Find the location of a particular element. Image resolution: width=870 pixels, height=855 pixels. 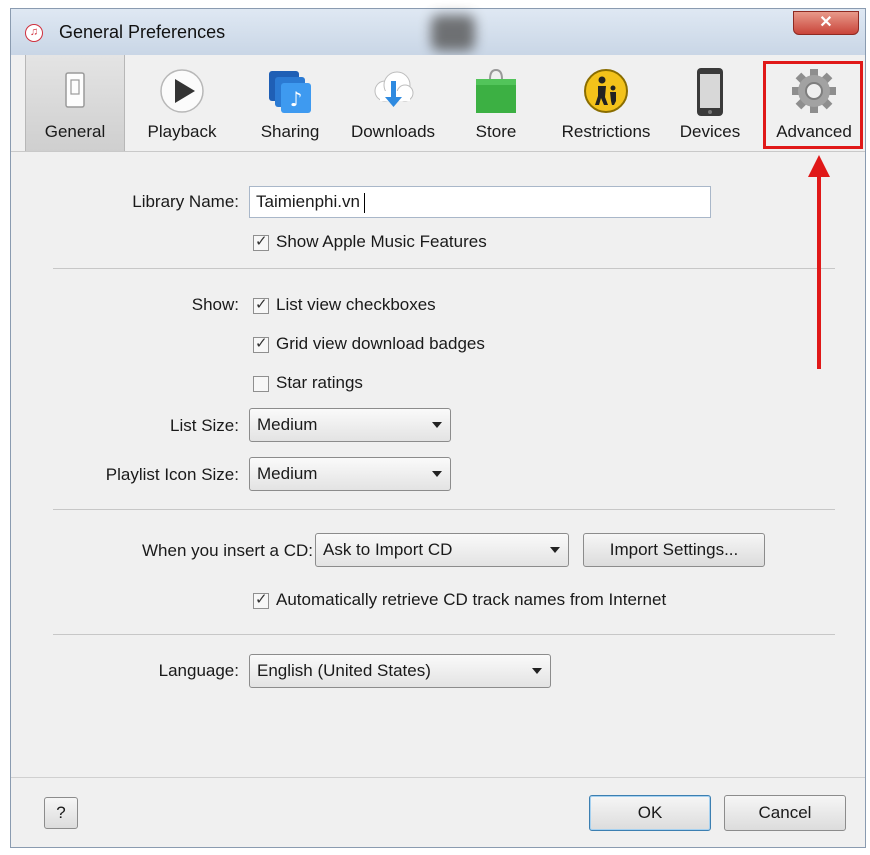

cd-insert-value: Ask to Import CD is located at coordinates (388, 549).